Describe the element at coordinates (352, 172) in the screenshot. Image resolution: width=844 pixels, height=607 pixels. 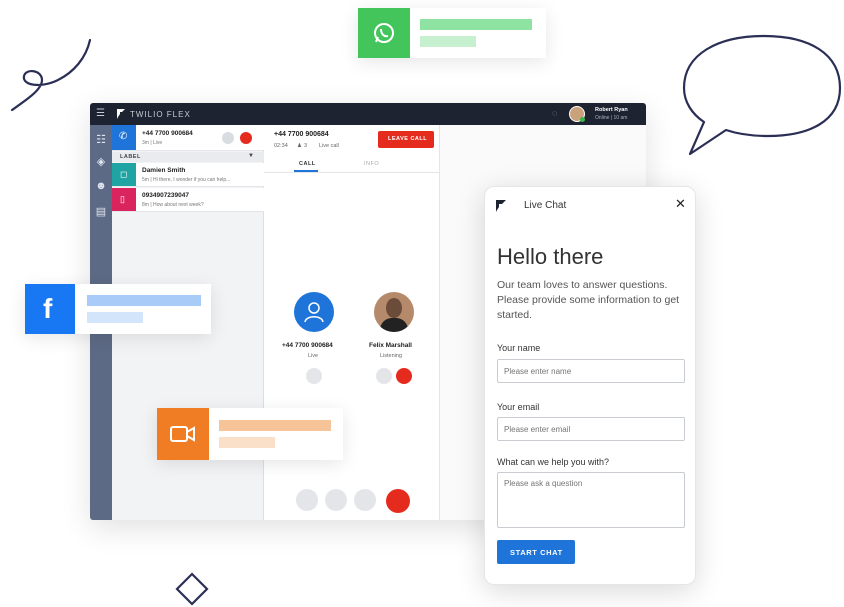
I see `tabs-divider` at that location.